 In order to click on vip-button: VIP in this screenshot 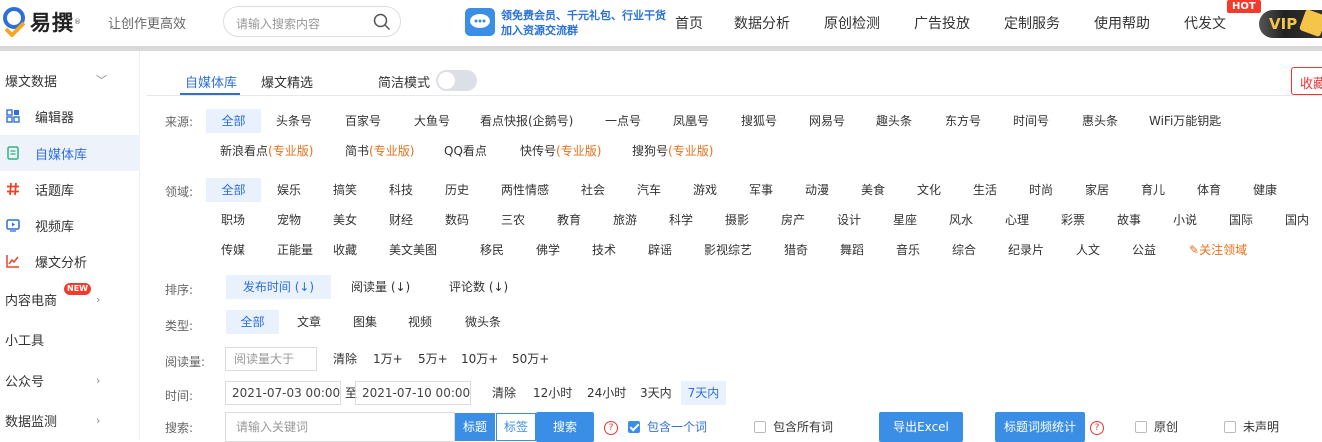, I will do `click(1290, 23)`.